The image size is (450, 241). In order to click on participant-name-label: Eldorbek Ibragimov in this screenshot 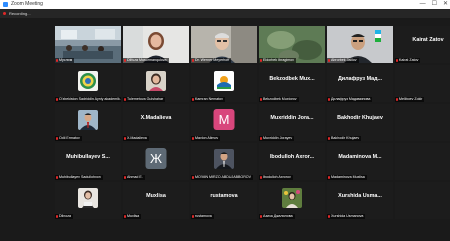, I will do `click(277, 60)`.